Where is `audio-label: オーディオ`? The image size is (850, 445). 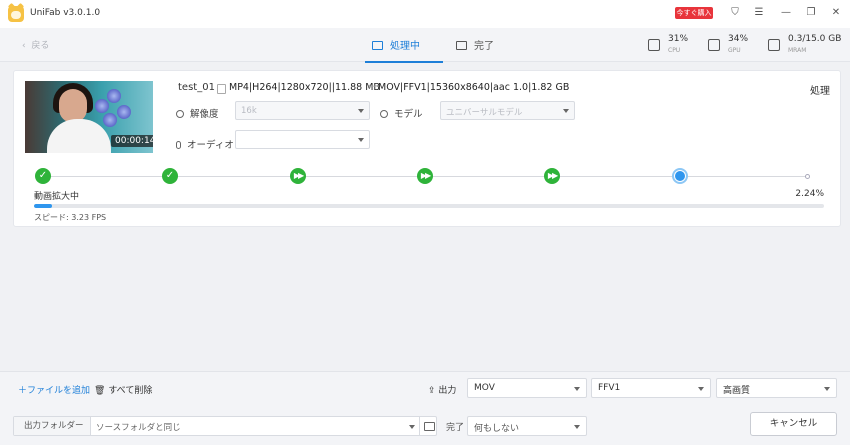
audio-label: オーディオ is located at coordinates (205, 144).